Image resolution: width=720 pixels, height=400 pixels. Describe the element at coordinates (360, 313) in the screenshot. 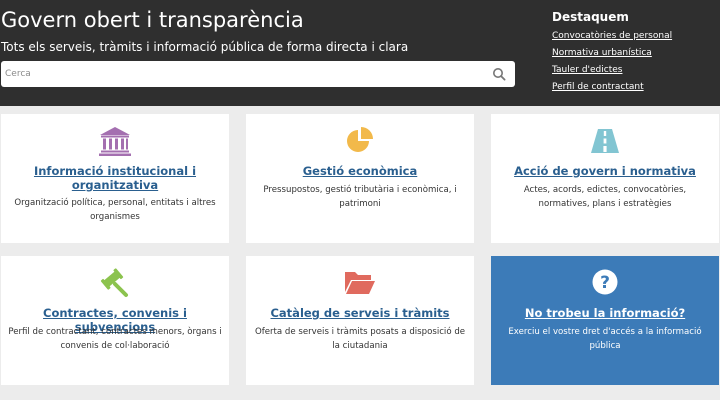

I see `card-title: Catàleg de serveis i tràmits` at that location.